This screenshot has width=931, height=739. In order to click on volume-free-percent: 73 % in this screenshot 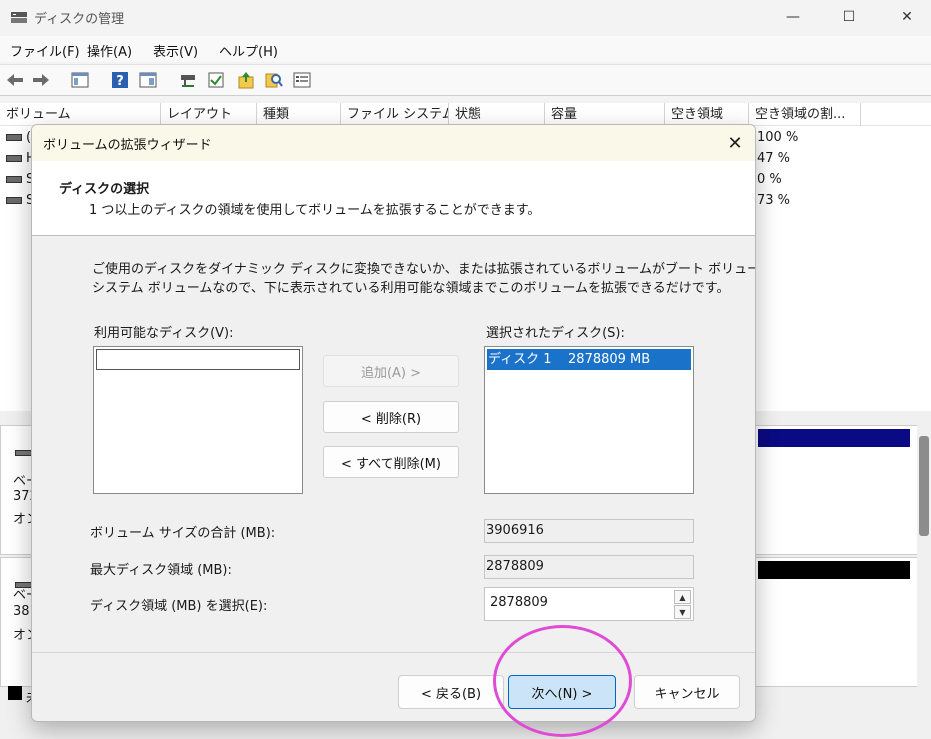, I will do `click(774, 200)`.